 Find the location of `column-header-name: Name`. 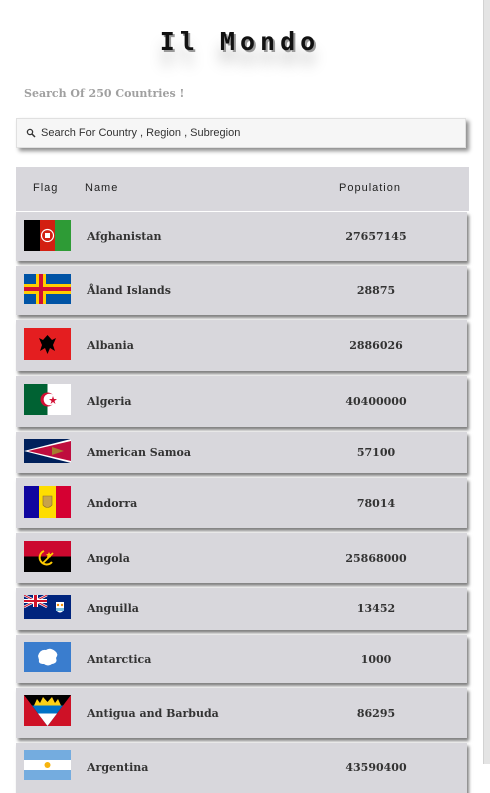

column-header-name: Name is located at coordinates (102, 188).